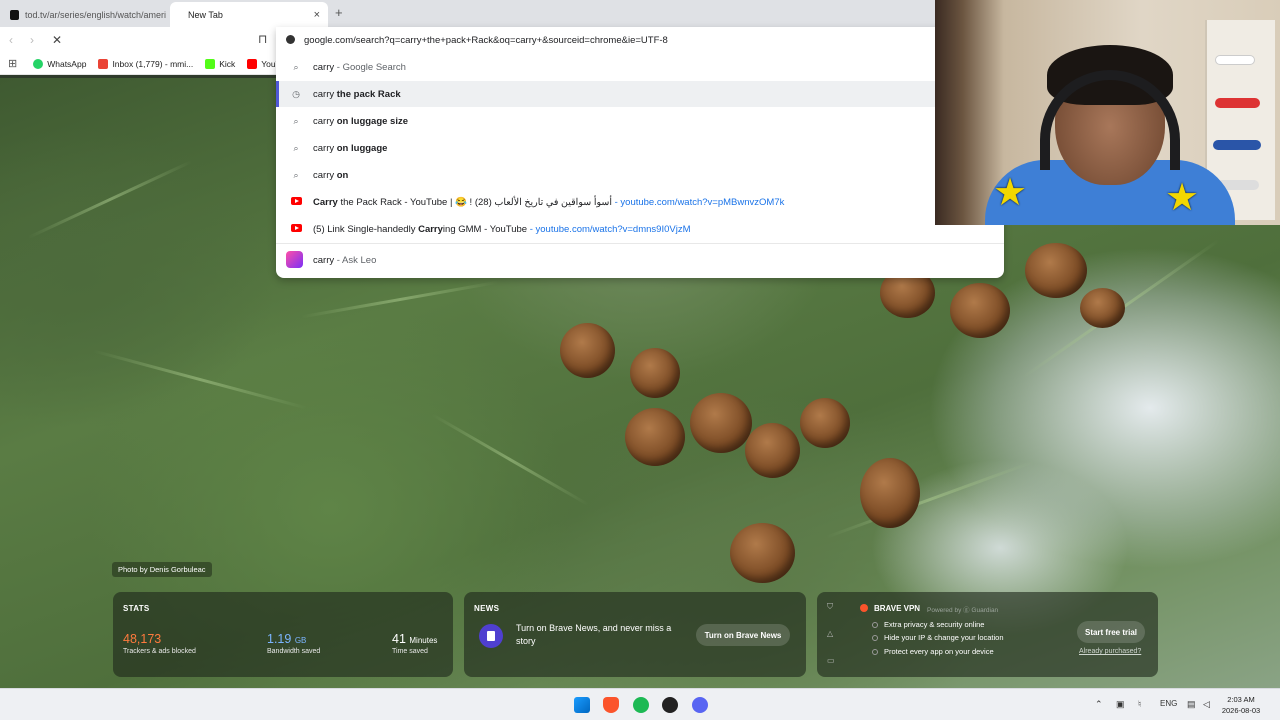 The width and height of the screenshot is (1280, 720). Describe the element at coordinates (640, 243) in the screenshot. I see `divider` at that location.